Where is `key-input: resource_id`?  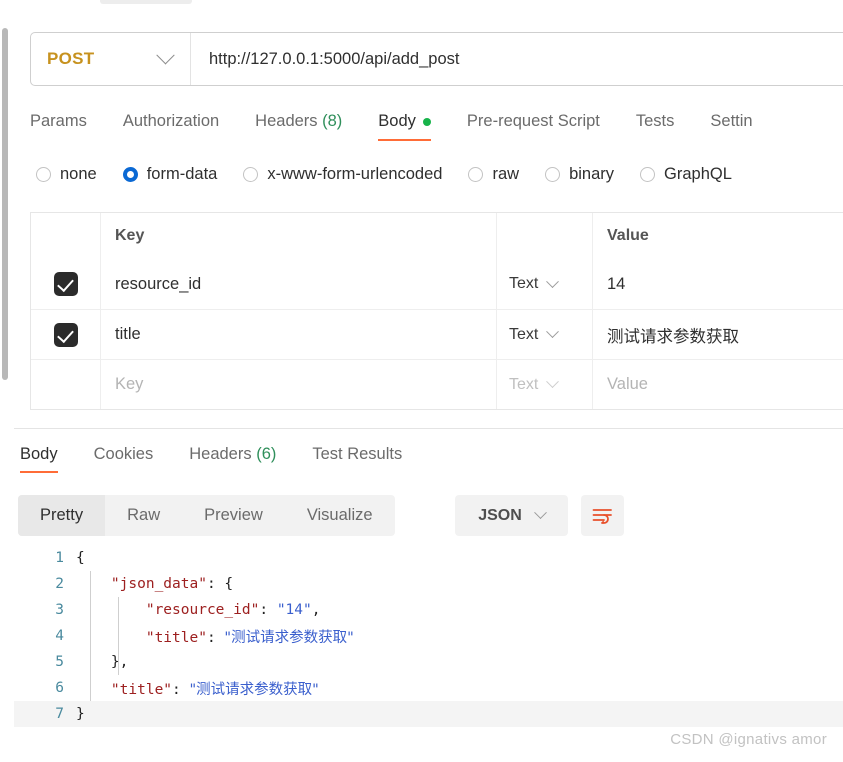 key-input: resource_id is located at coordinates (299, 284).